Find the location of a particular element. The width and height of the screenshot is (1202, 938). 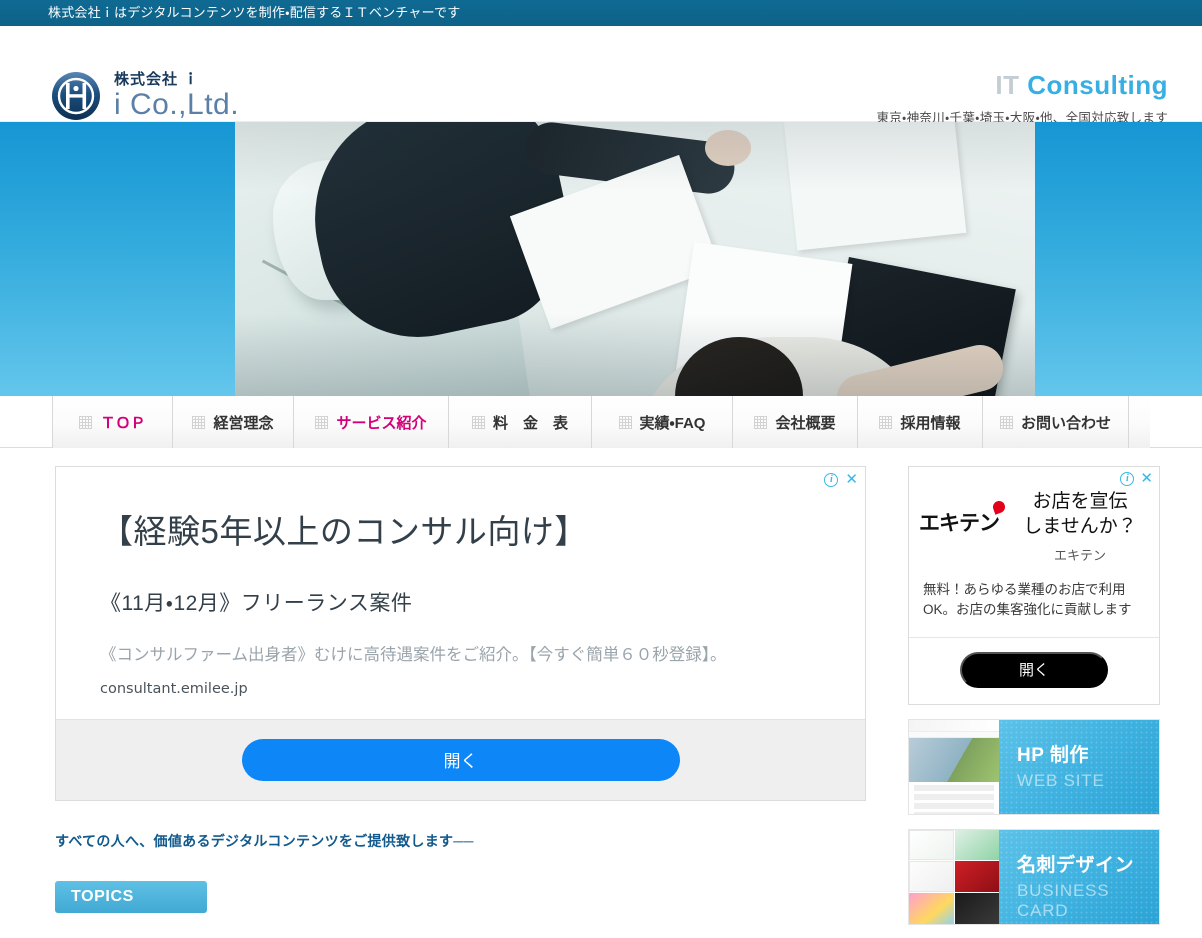

logo-company-kana: 株式会社 ｉ is located at coordinates (157, 79).